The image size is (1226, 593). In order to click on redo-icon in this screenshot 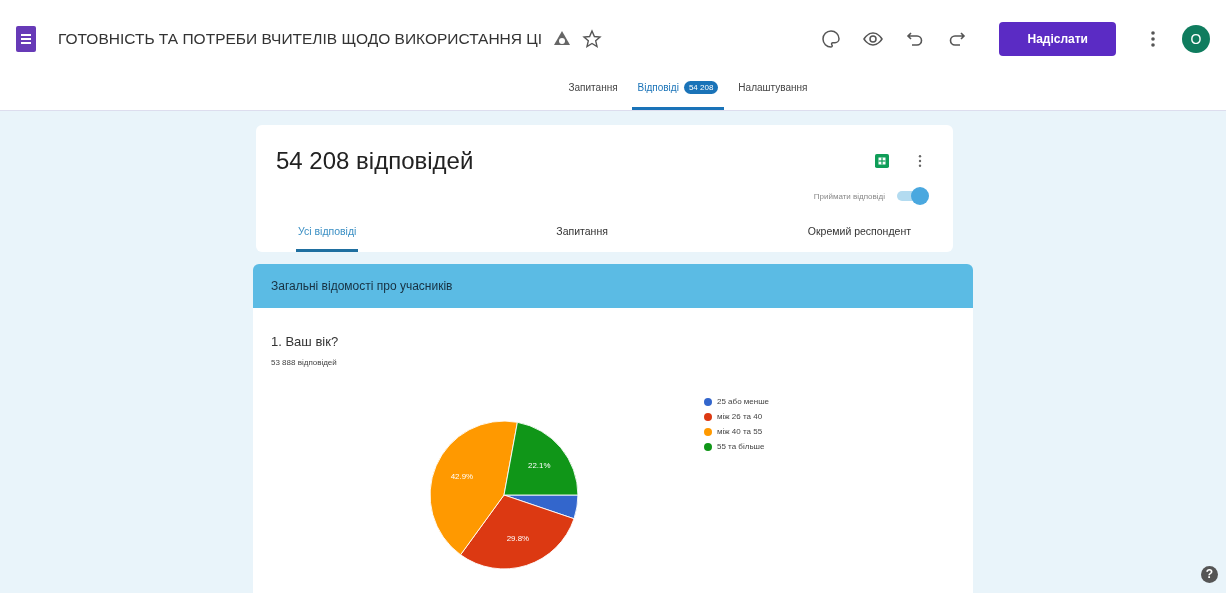, I will do `click(957, 39)`.